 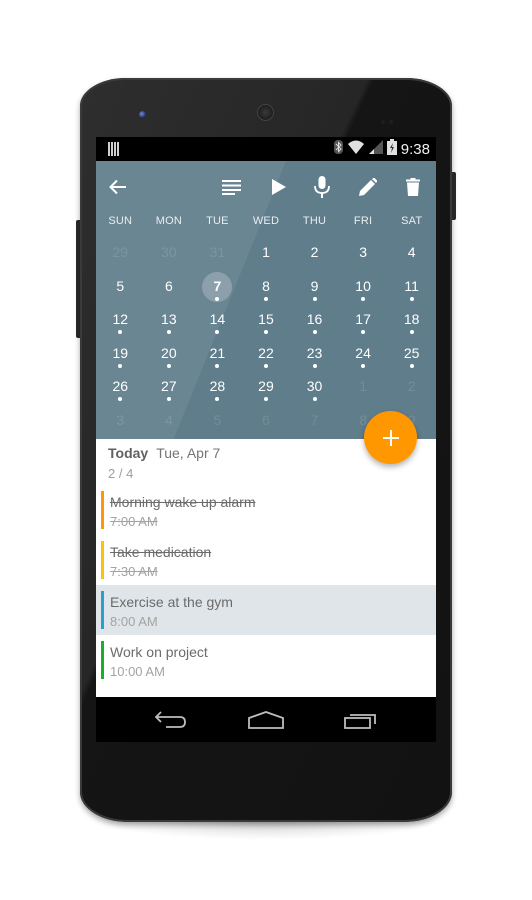 I want to click on task-item: Exercise at the gym 8:00 AM, so click(x=266, y=610).